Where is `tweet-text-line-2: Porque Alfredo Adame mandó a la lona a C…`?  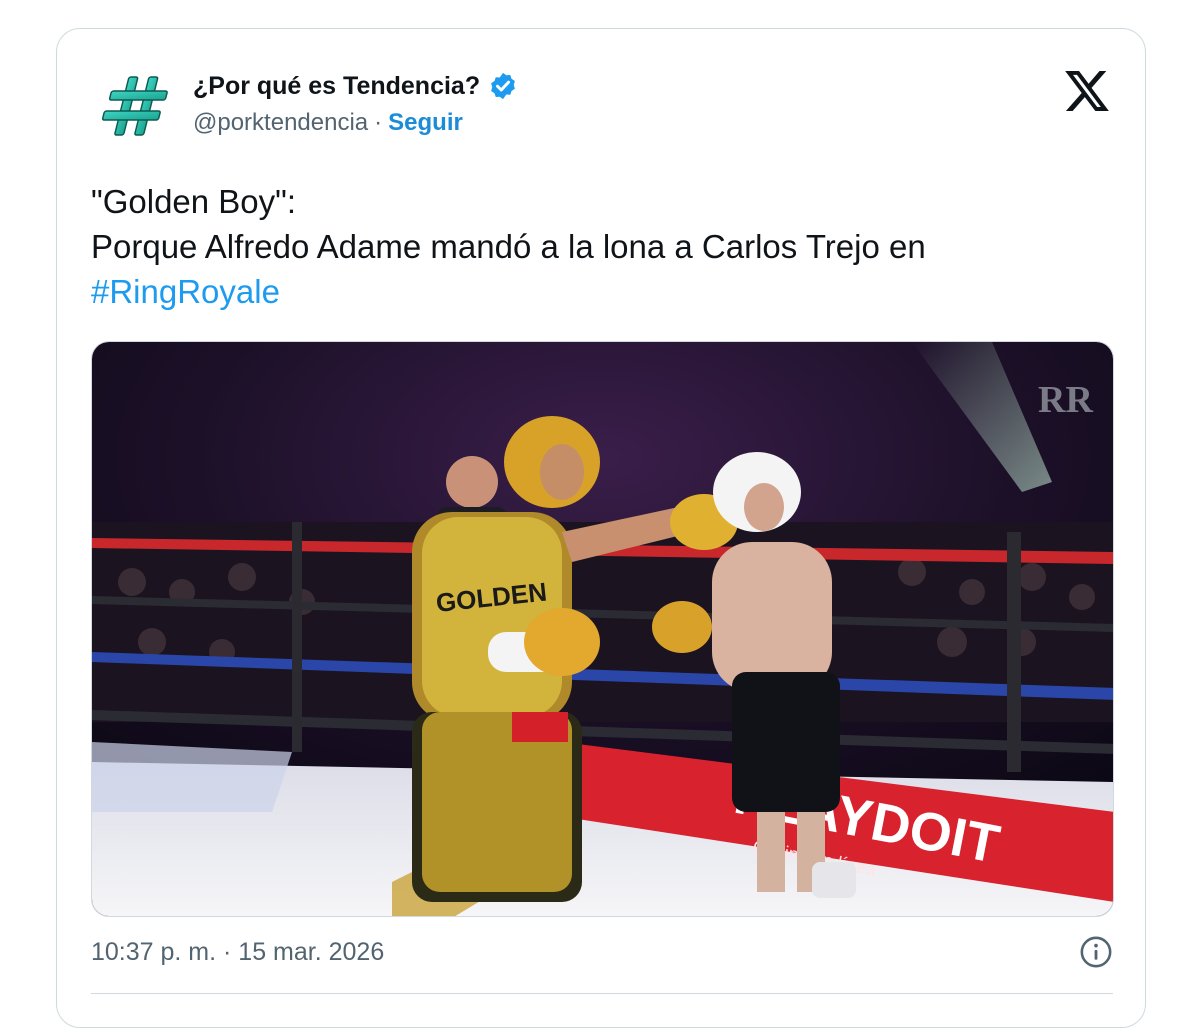 tweet-text-line-2: Porque Alfredo Adame mandó a la lona a C… is located at coordinates (508, 246).